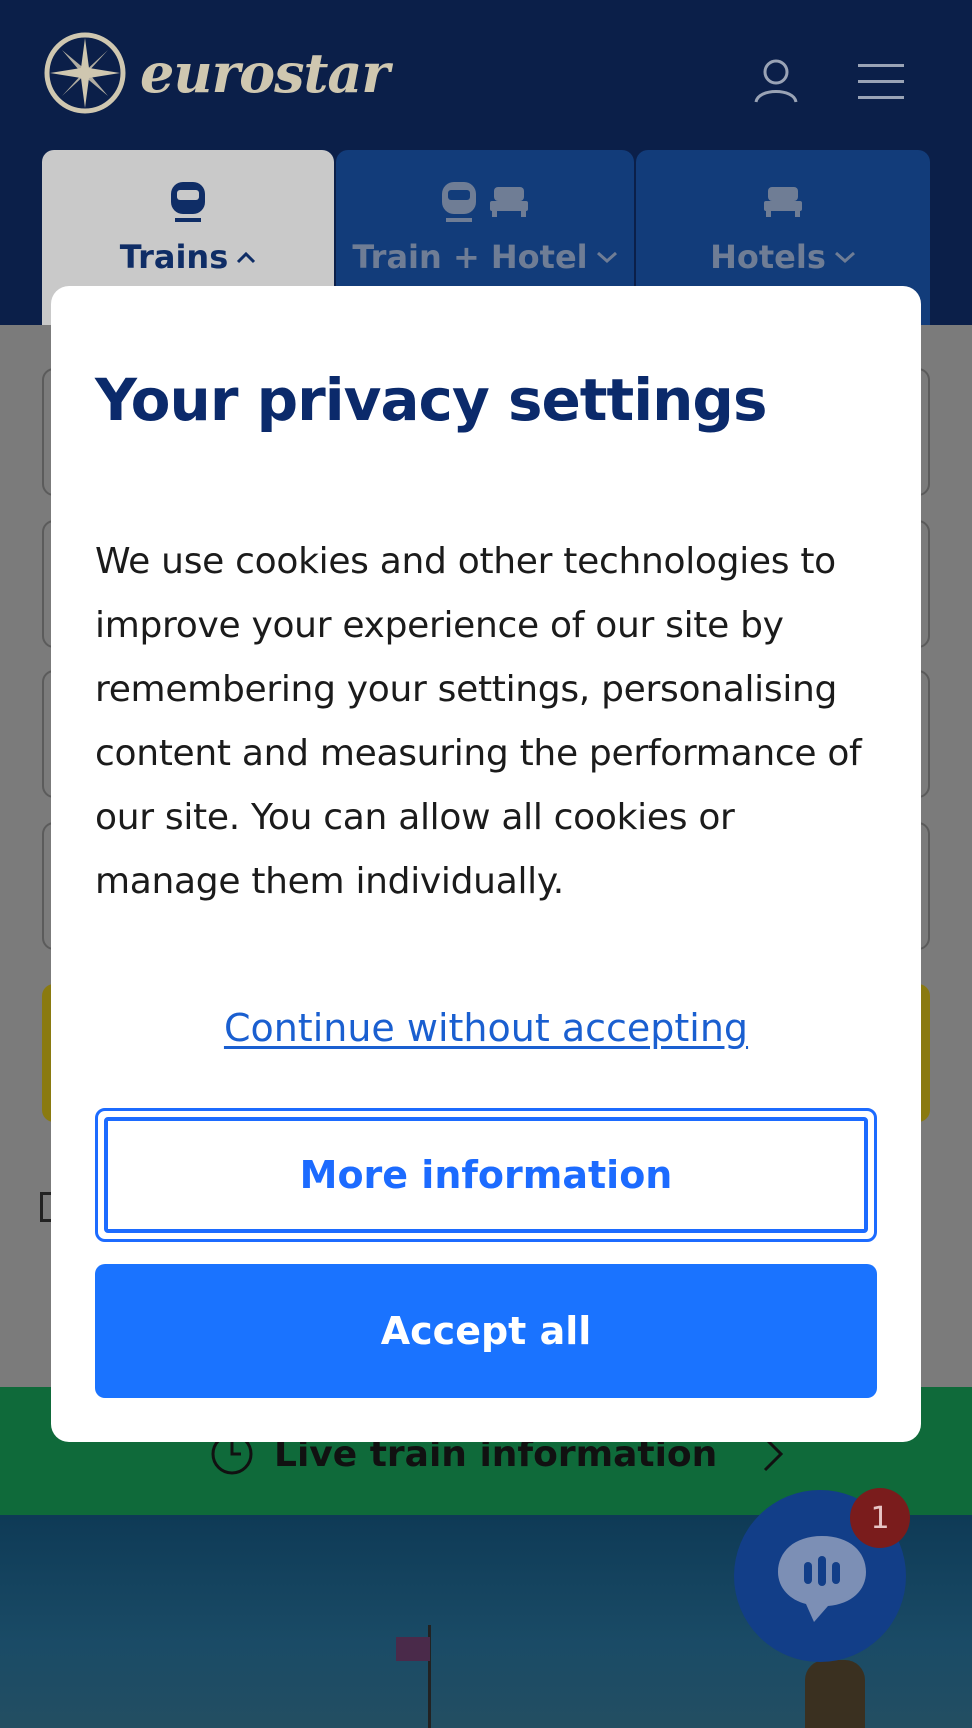  What do you see at coordinates (881, 82) in the screenshot?
I see `hamburger-menu-icon` at bounding box center [881, 82].